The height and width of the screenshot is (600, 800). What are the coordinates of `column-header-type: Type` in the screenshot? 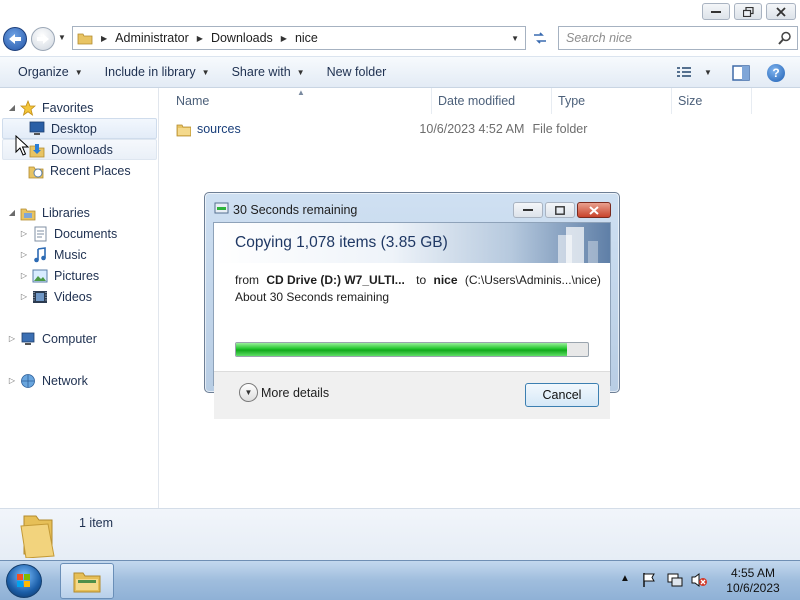 It's located at (612, 101).